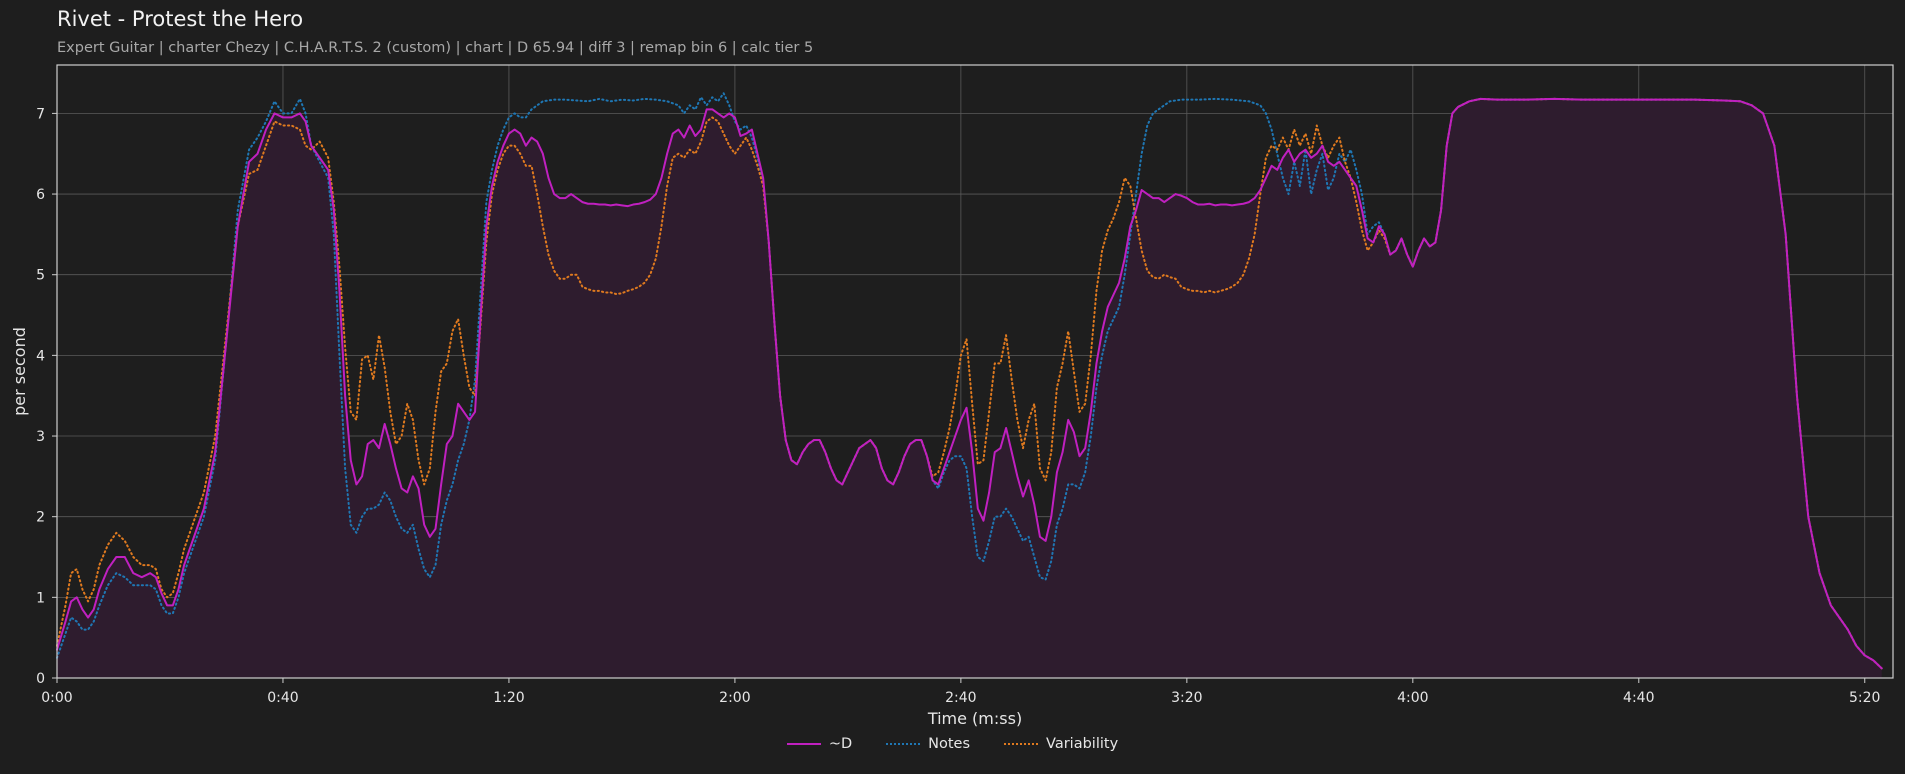 The image size is (1905, 774). Describe the element at coordinates (40, 356) in the screenshot. I see `y-tick-label: 4` at that location.